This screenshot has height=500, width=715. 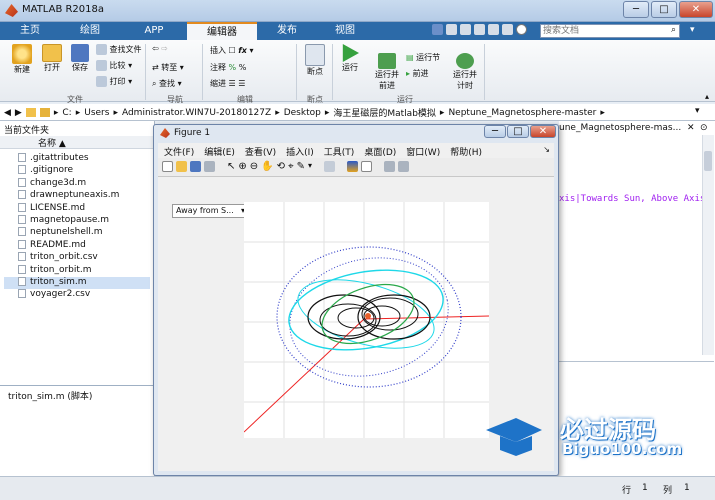 What do you see at coordinates (155, 48) in the screenshot?
I see `arrow-left-icon: ⇦` at bounding box center [155, 48].